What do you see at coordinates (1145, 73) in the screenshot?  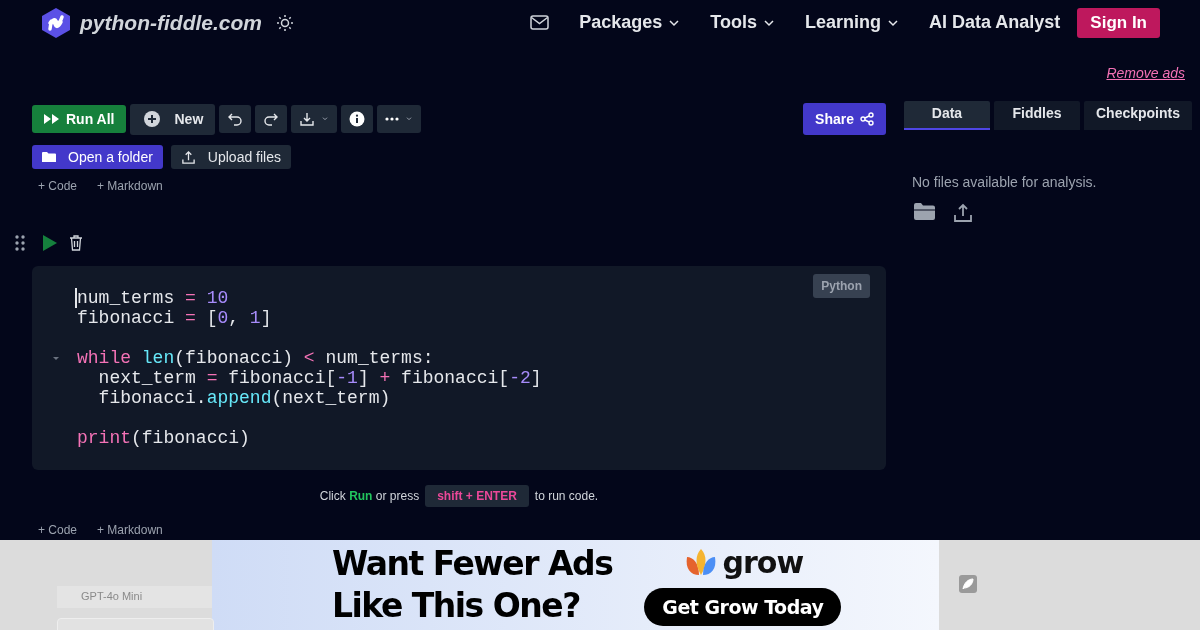 I see `remove-ads-link: Remove ads` at bounding box center [1145, 73].